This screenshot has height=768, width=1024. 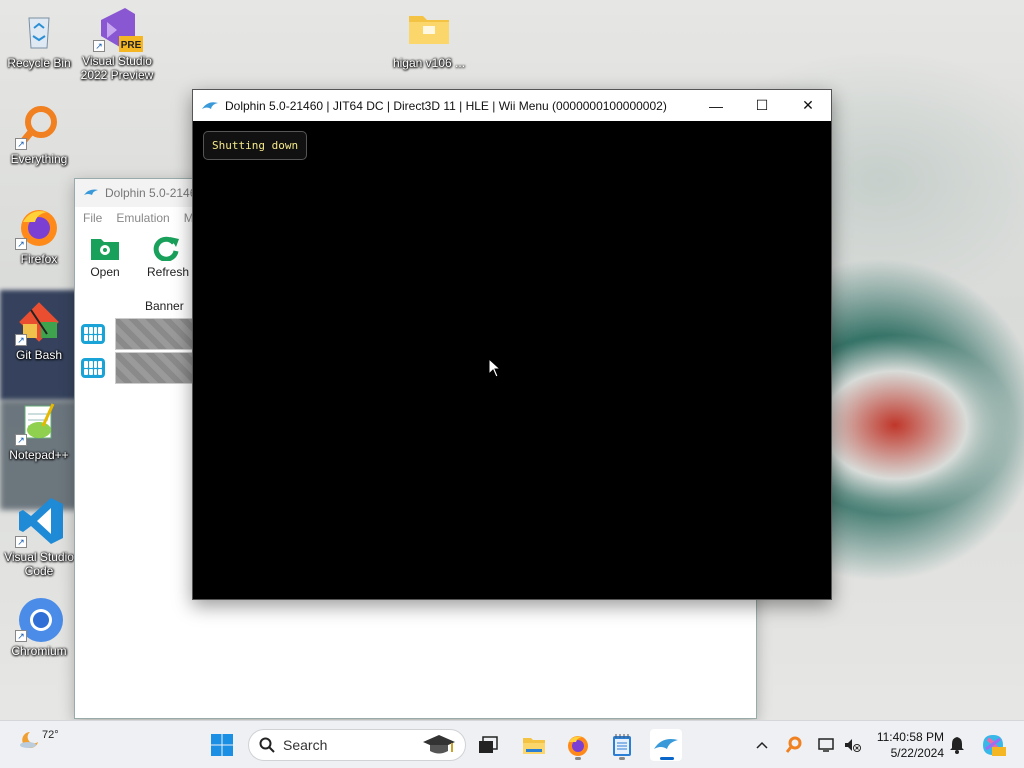 I want to click on bell-icon, so click(x=957, y=745).